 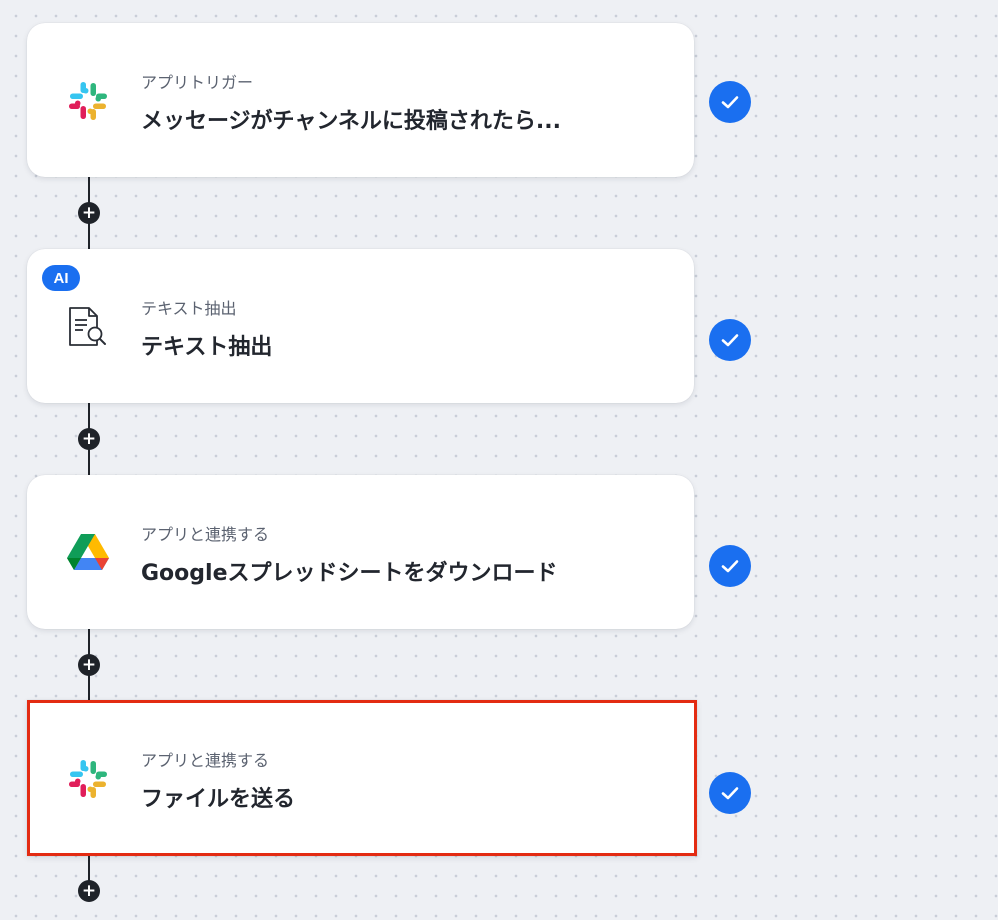 I want to click on flow-step-card: テキスト抽出 テキスト抽出, so click(x=360, y=326).